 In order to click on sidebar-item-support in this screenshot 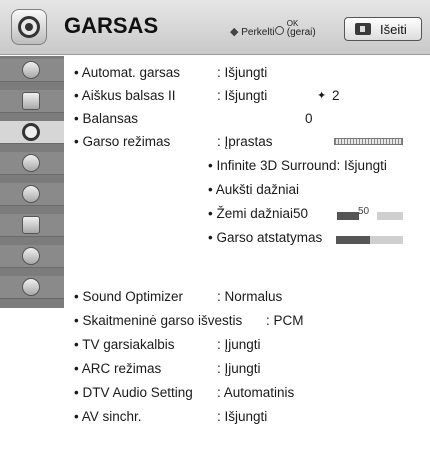, I will do `click(32, 287)`.